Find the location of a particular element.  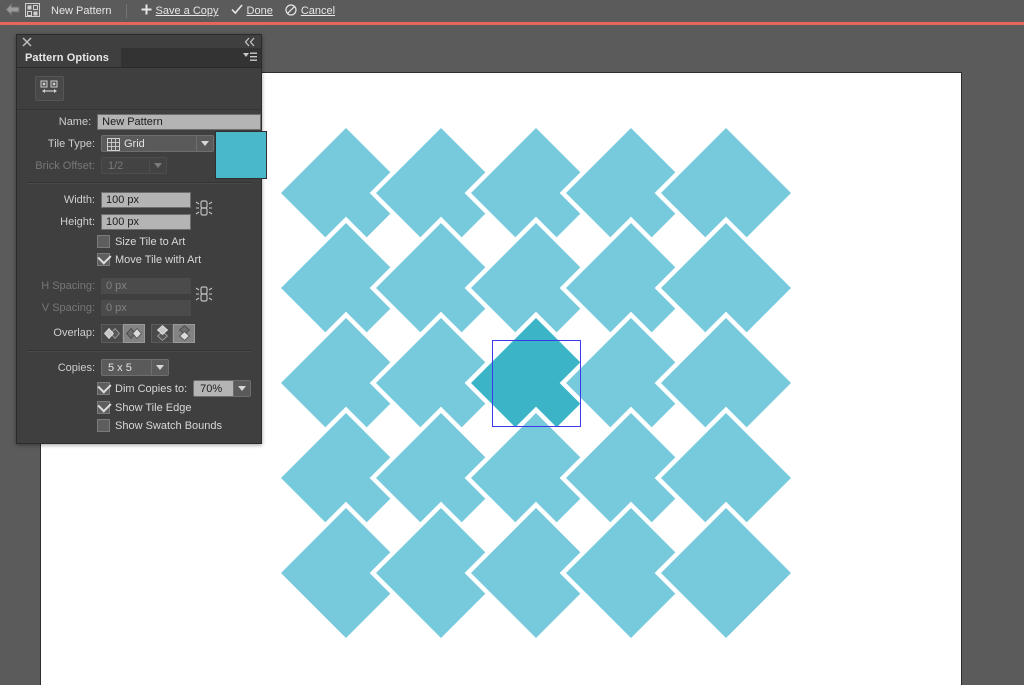

height-row: Height: is located at coordinates (139, 221).